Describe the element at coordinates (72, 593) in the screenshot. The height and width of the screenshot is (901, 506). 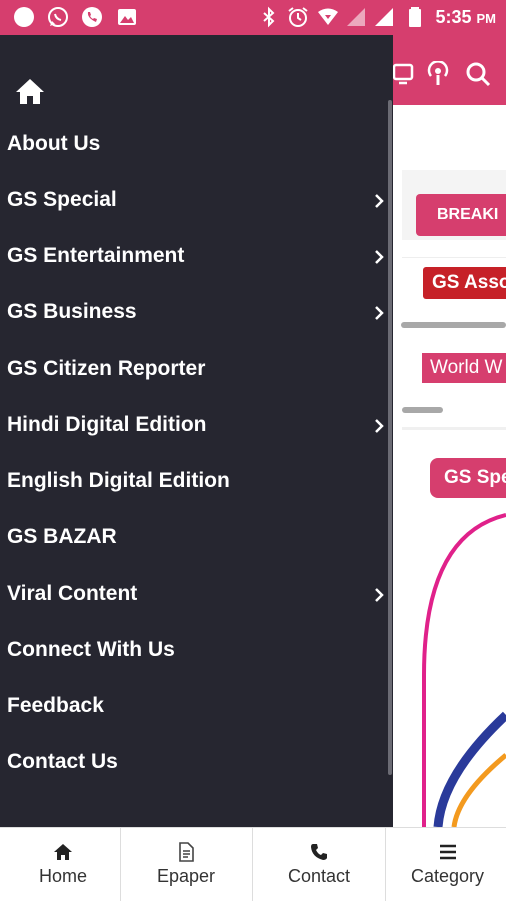
I see `menu-item-label: Viral Content` at that location.